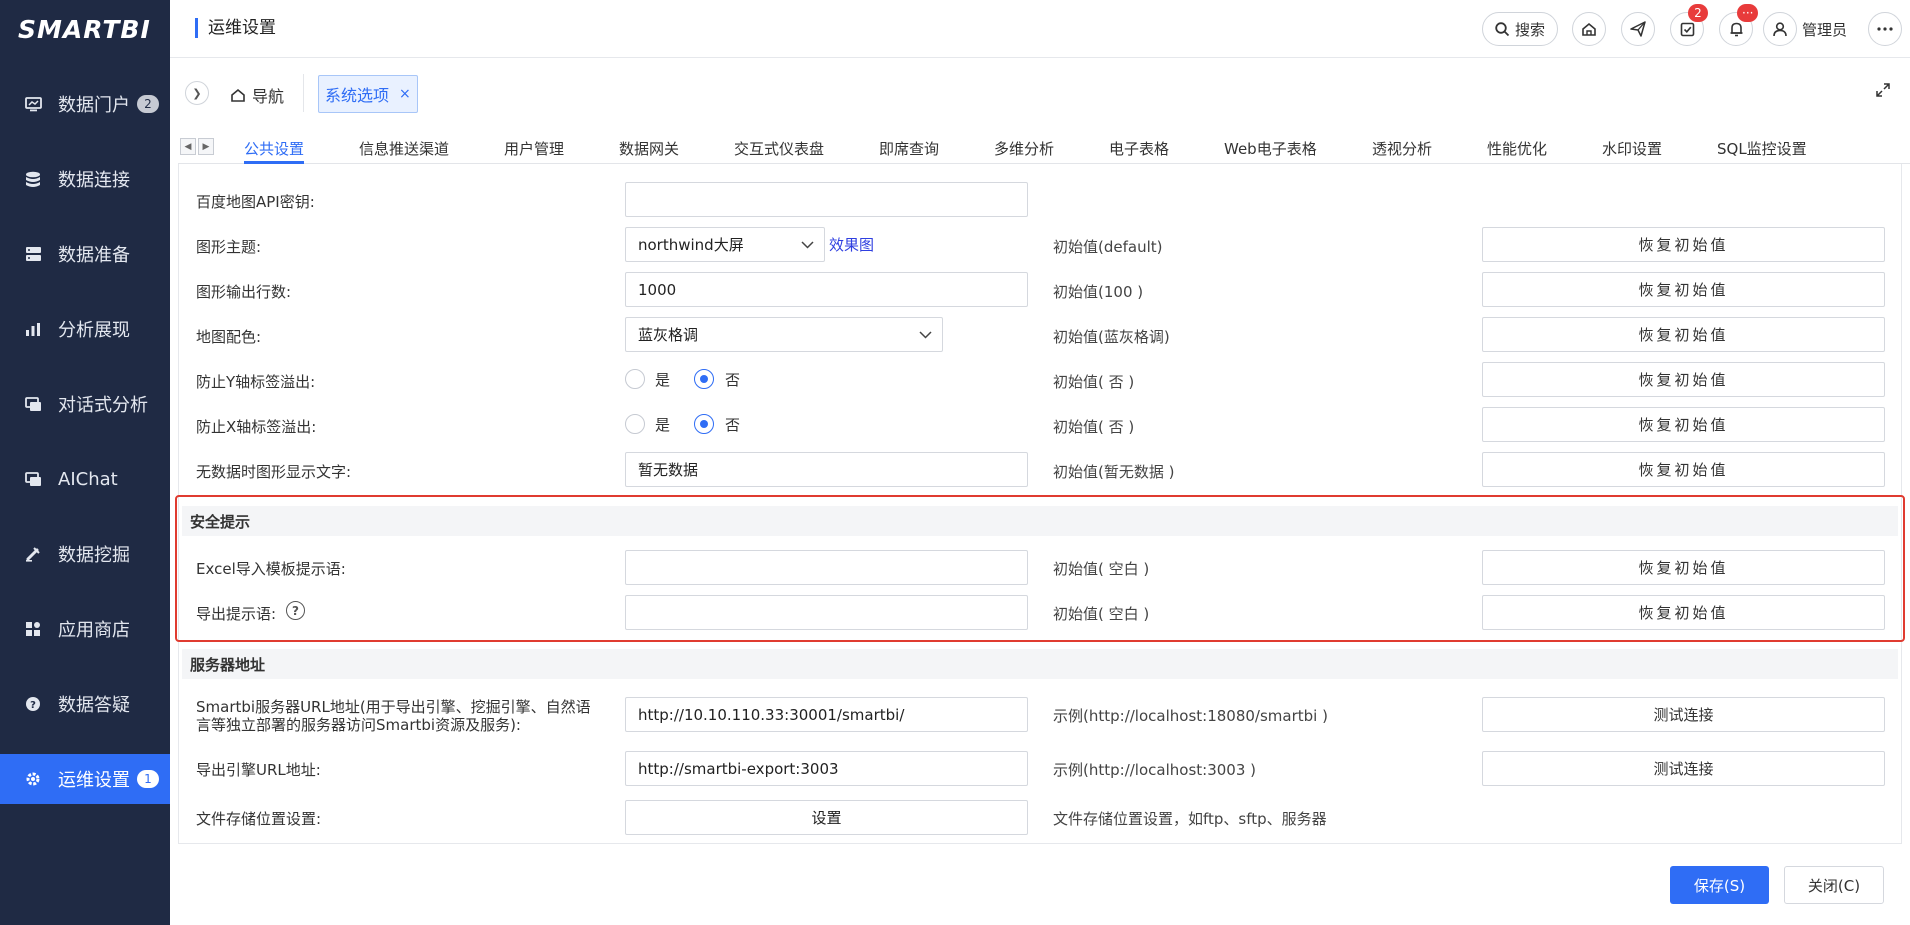 This screenshot has height=925, width=1910. What do you see at coordinates (1834, 885) in the screenshot?
I see `close-button: 关闭(C)` at bounding box center [1834, 885].